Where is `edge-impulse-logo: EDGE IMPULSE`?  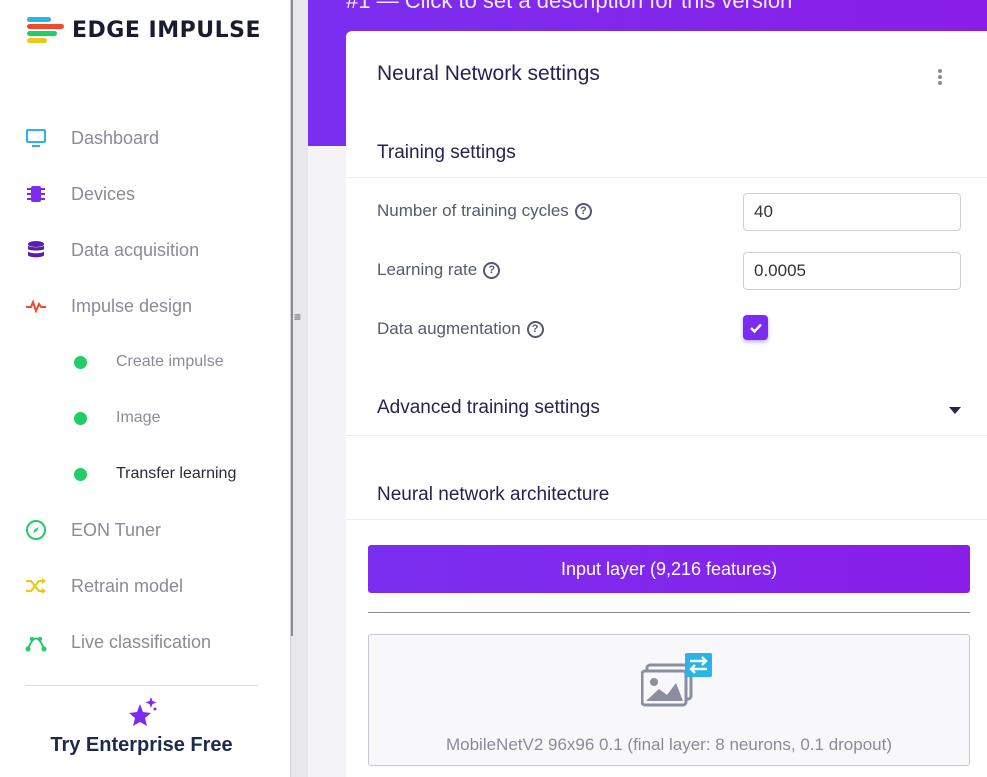 edge-impulse-logo: EDGE IMPULSE is located at coordinates (144, 30).